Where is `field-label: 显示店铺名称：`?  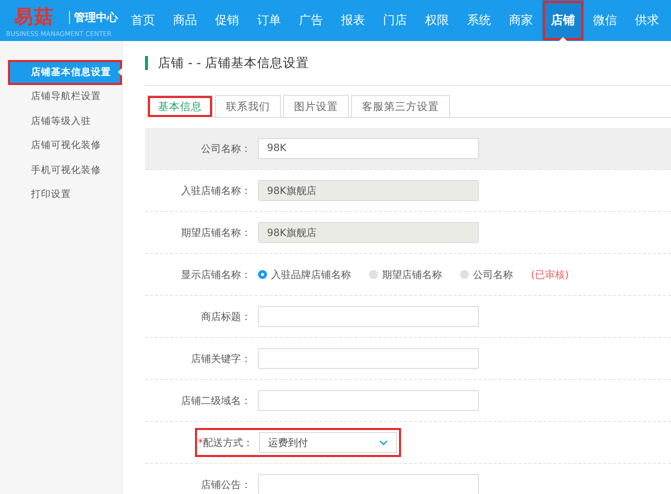 field-label: 显示店铺名称： is located at coordinates (216, 275).